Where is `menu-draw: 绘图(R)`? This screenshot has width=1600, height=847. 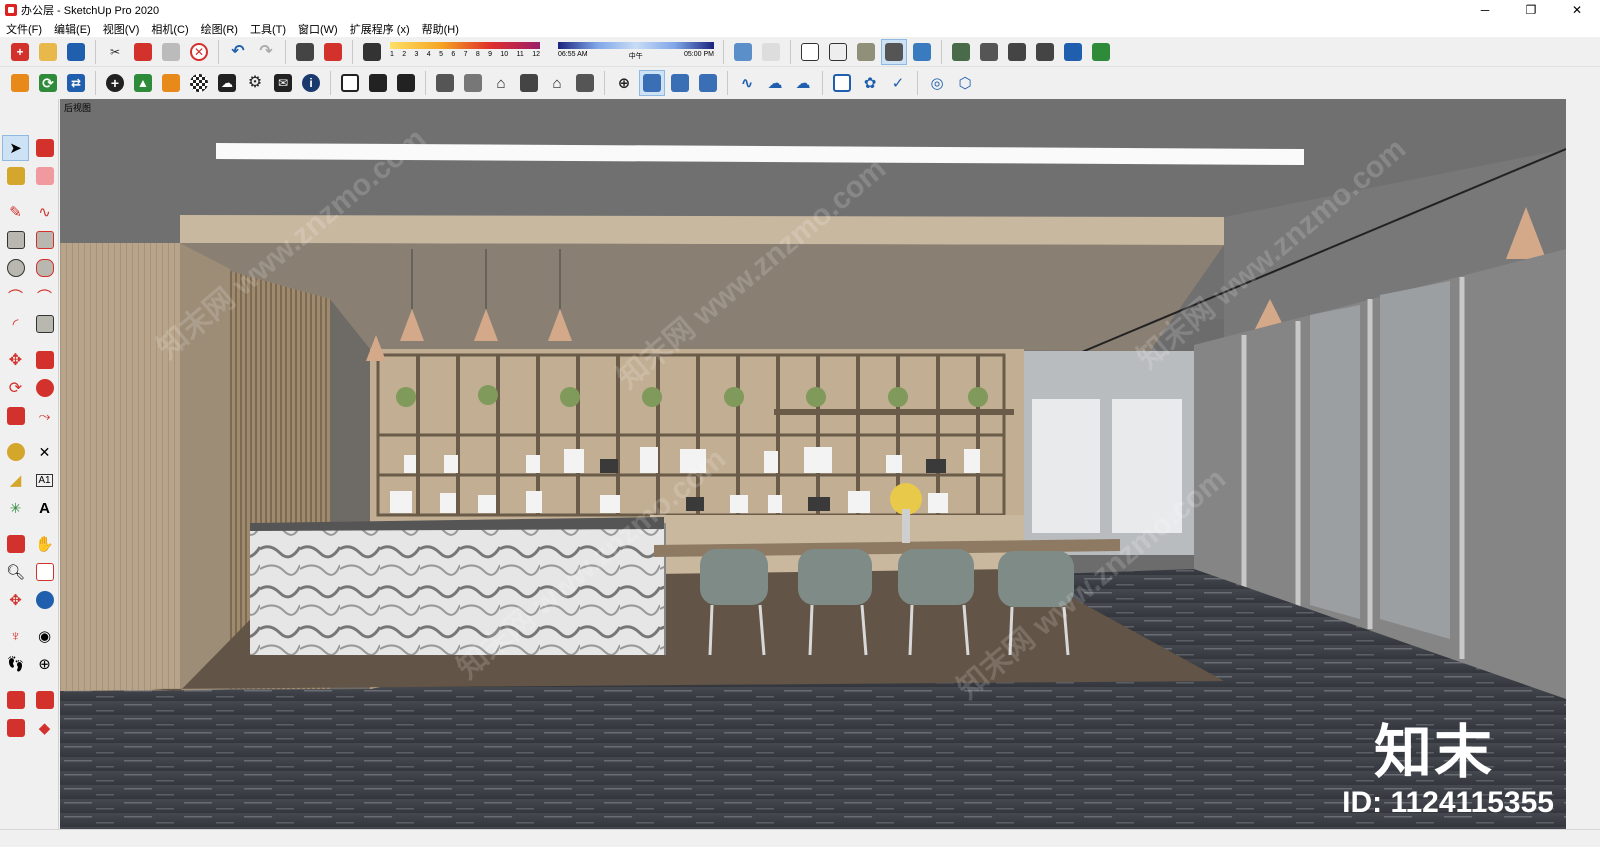 menu-draw: 绘图(R) is located at coordinates (219, 29).